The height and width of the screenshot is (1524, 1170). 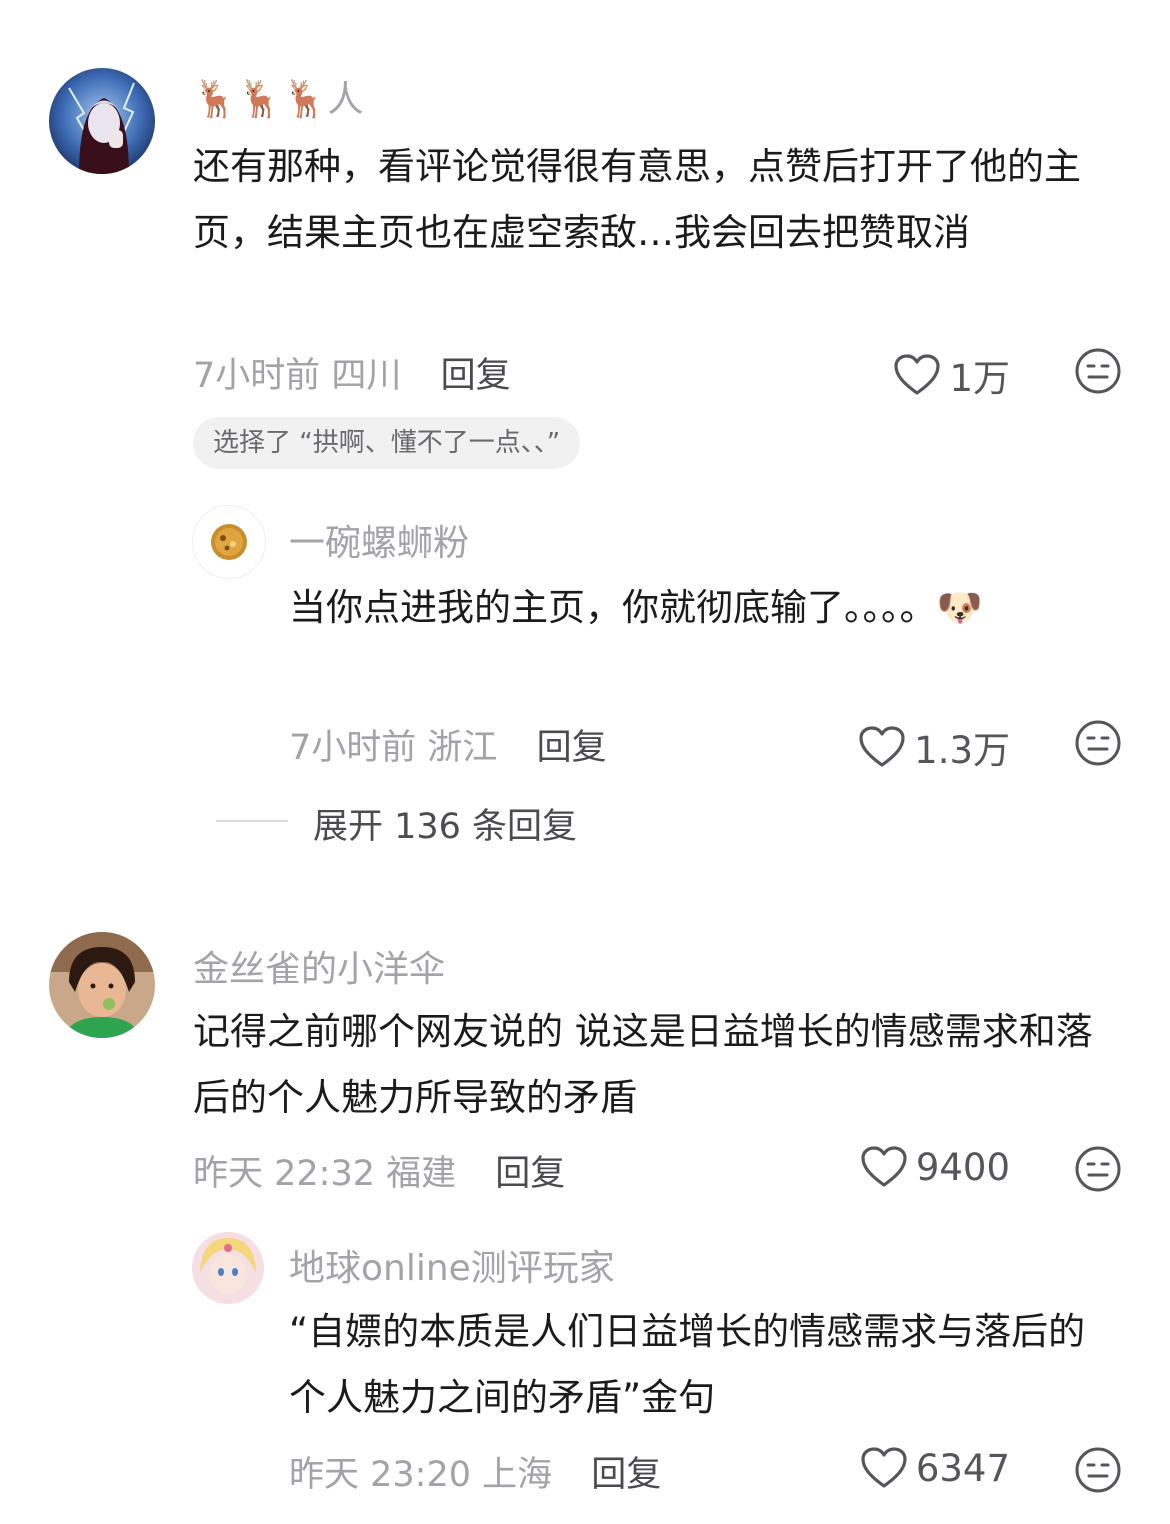 I want to click on reply-meta: 7小时前 浙江 回复, so click(x=448, y=744).